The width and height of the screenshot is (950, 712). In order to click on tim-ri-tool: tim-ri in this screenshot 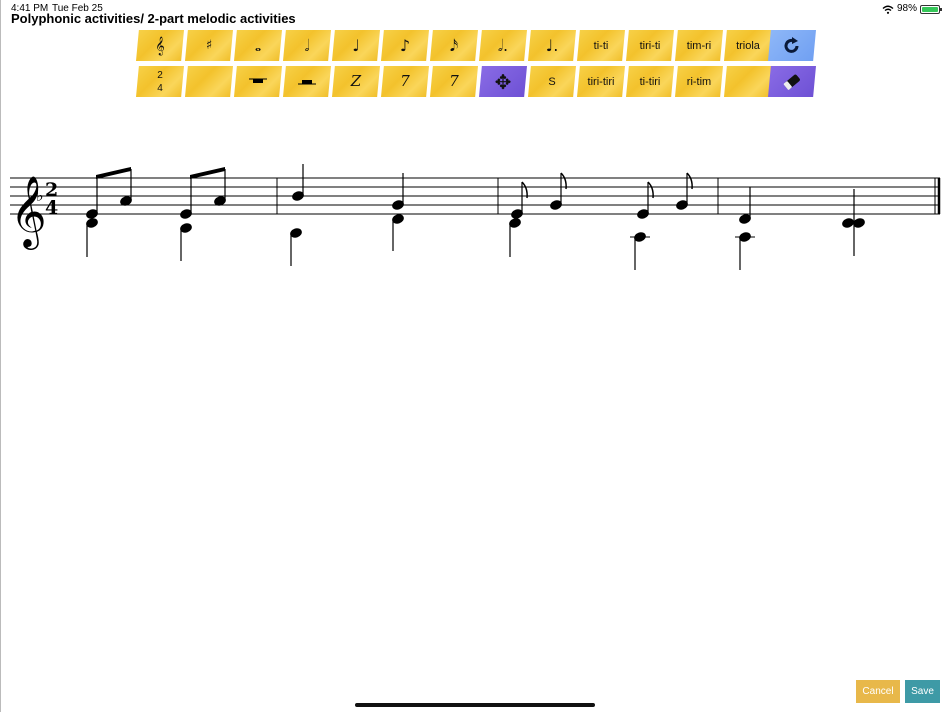, I will do `click(699, 45)`.